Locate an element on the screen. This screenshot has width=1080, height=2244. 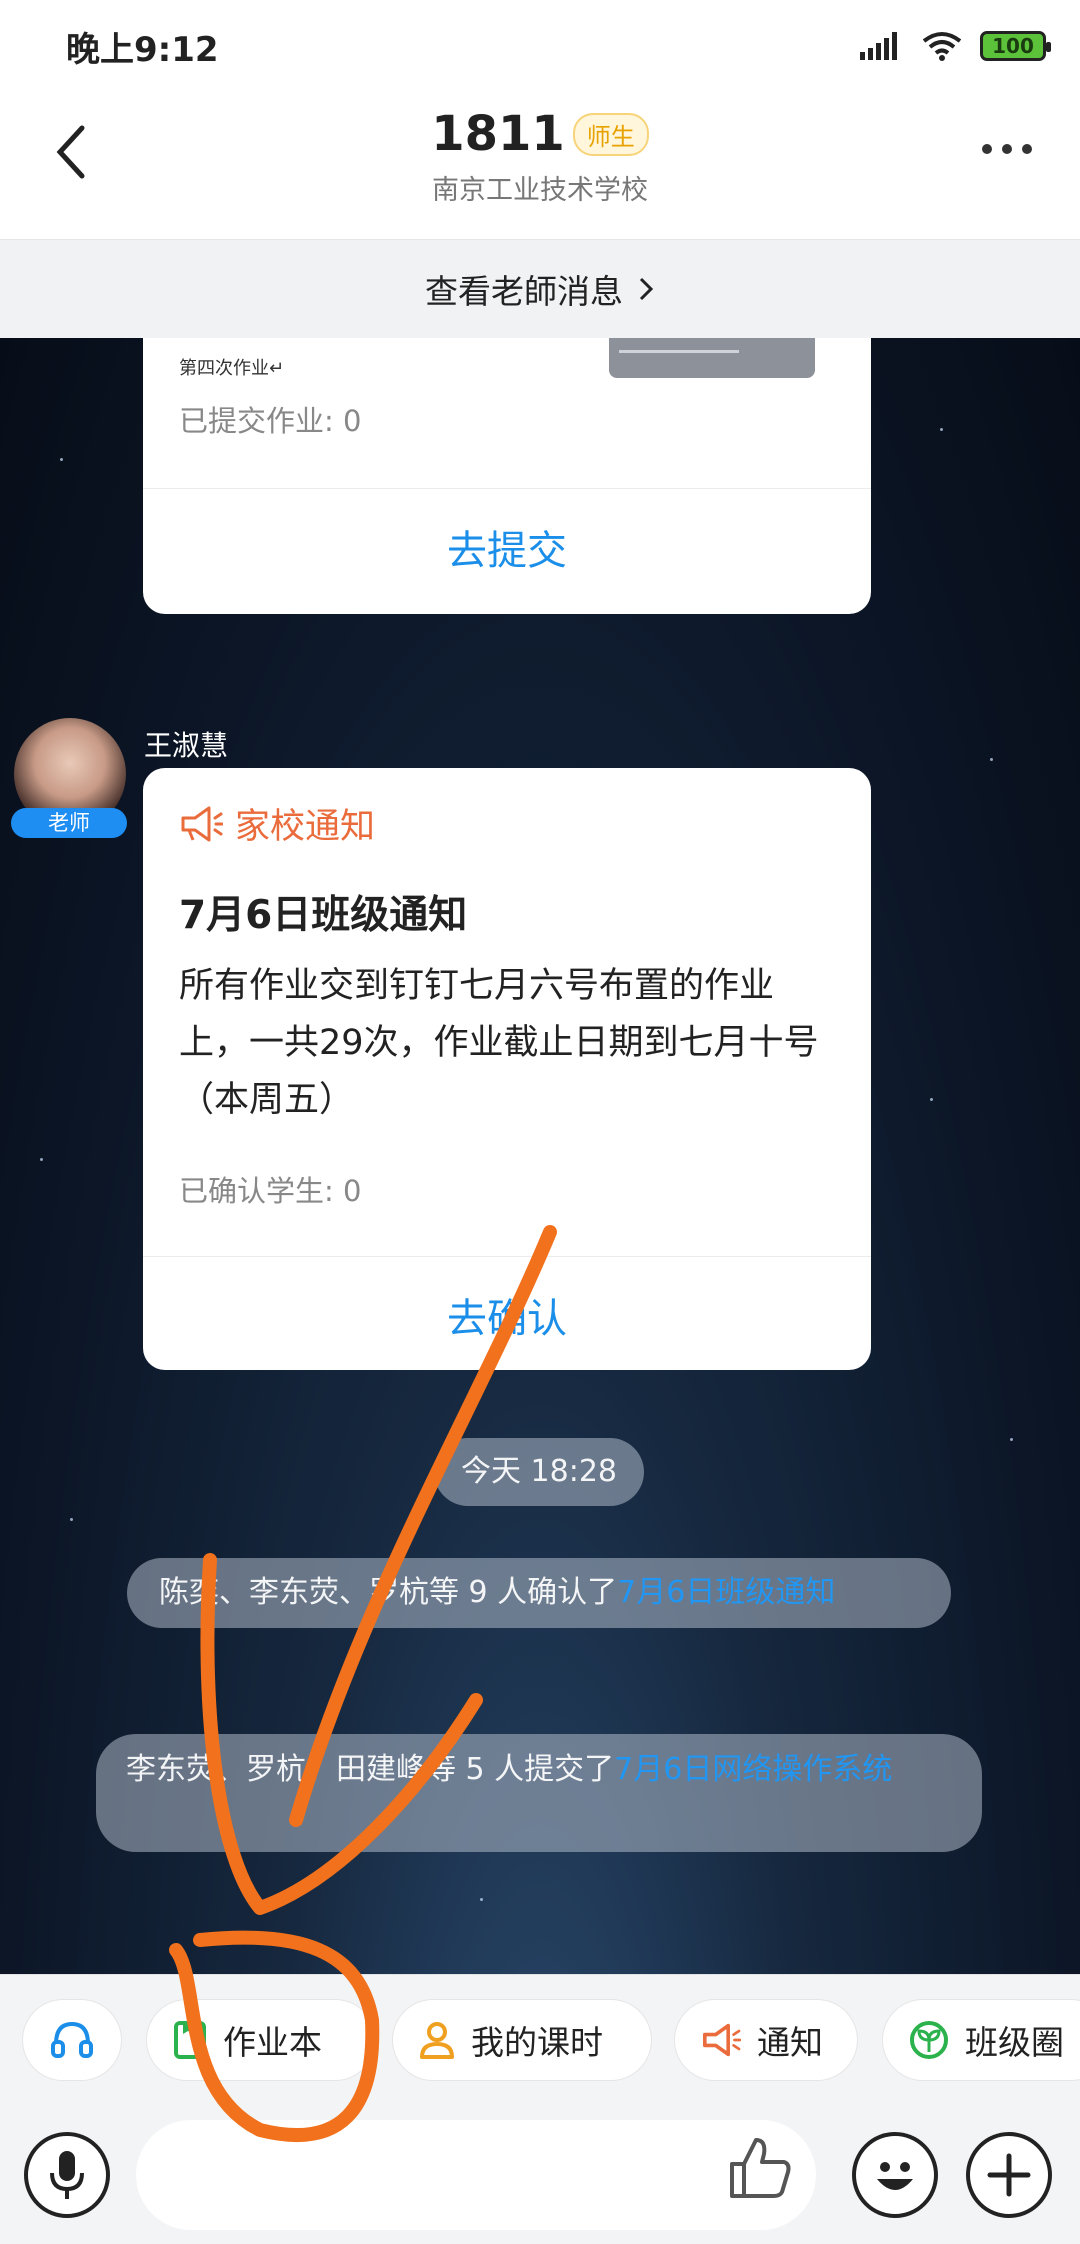
notice-type: 家校通知 is located at coordinates (277, 823).